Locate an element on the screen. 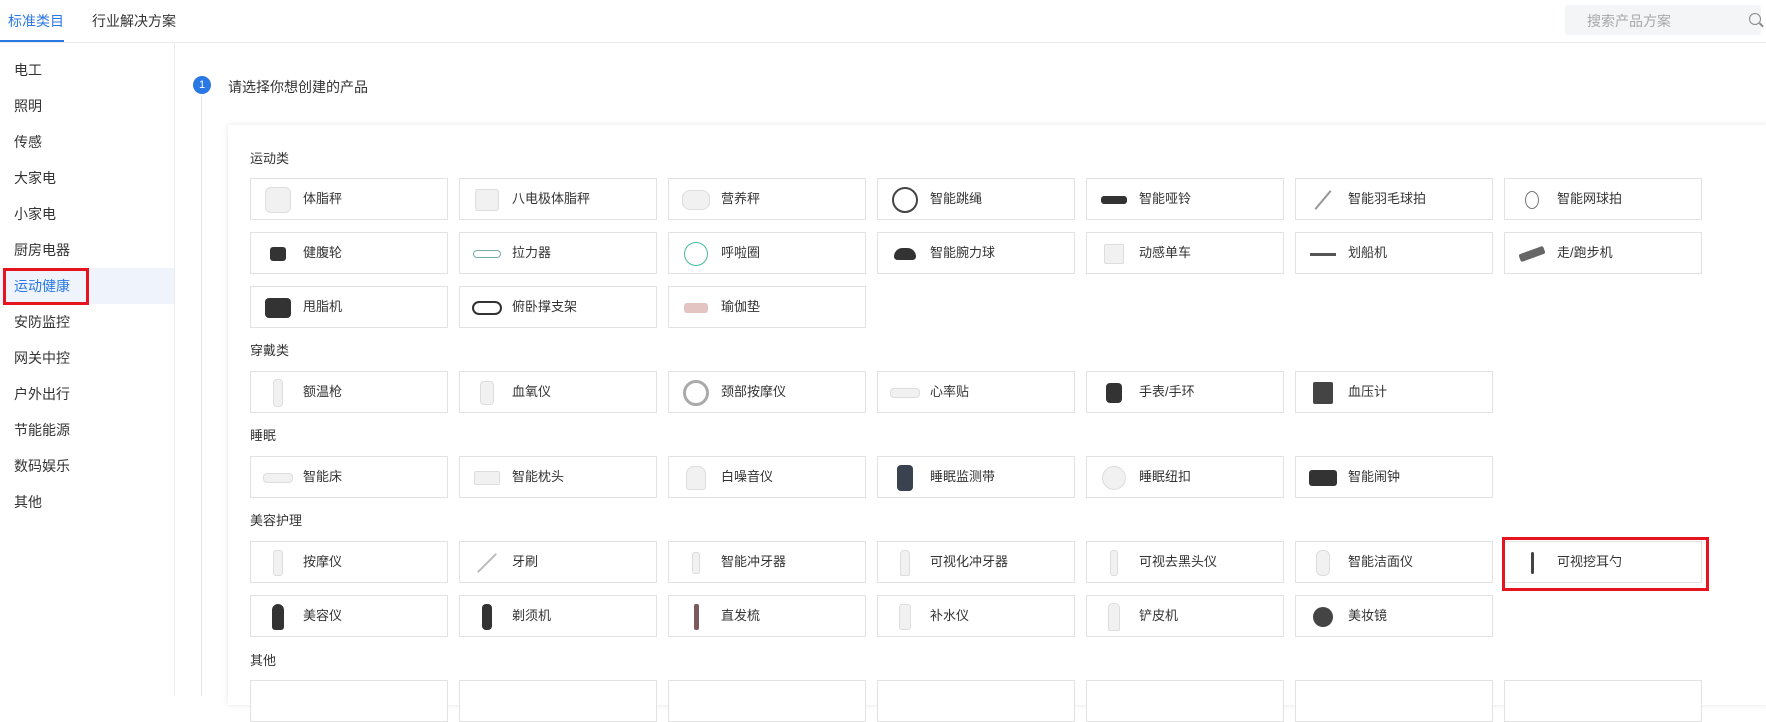  product-card-blood-pressure-monitor: 血压计 is located at coordinates (1394, 392).